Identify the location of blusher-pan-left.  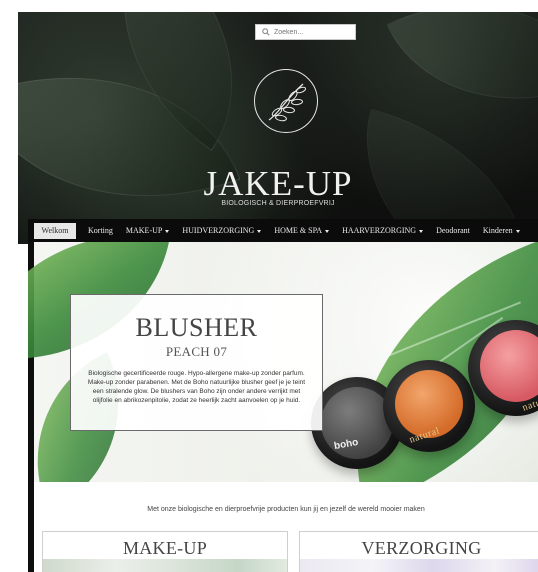
(357, 423).